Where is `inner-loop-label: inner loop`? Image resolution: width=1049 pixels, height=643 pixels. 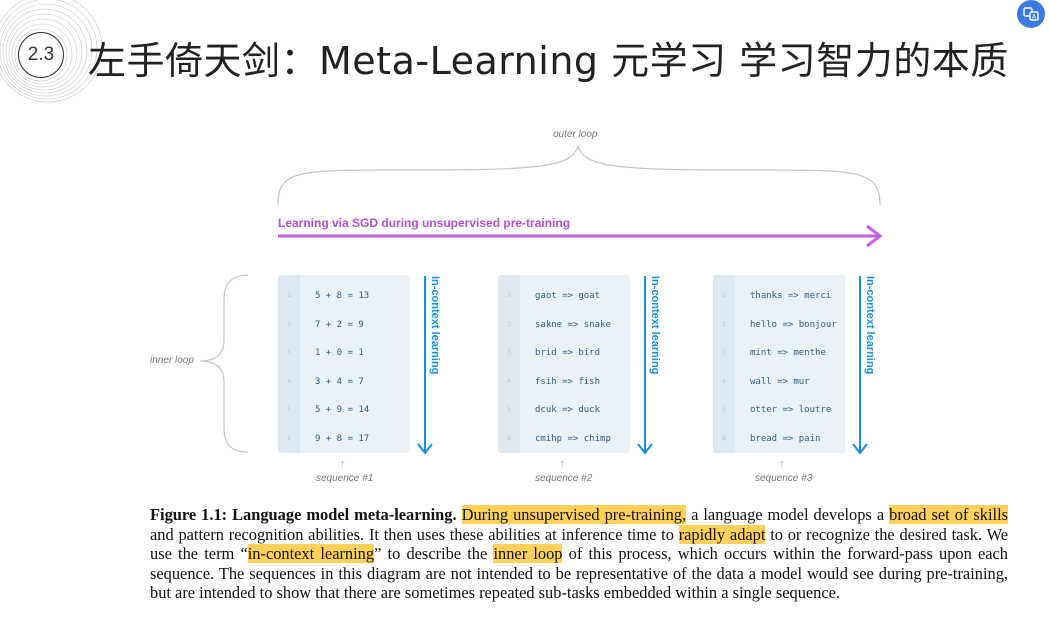 inner-loop-label: inner loop is located at coordinates (172, 360).